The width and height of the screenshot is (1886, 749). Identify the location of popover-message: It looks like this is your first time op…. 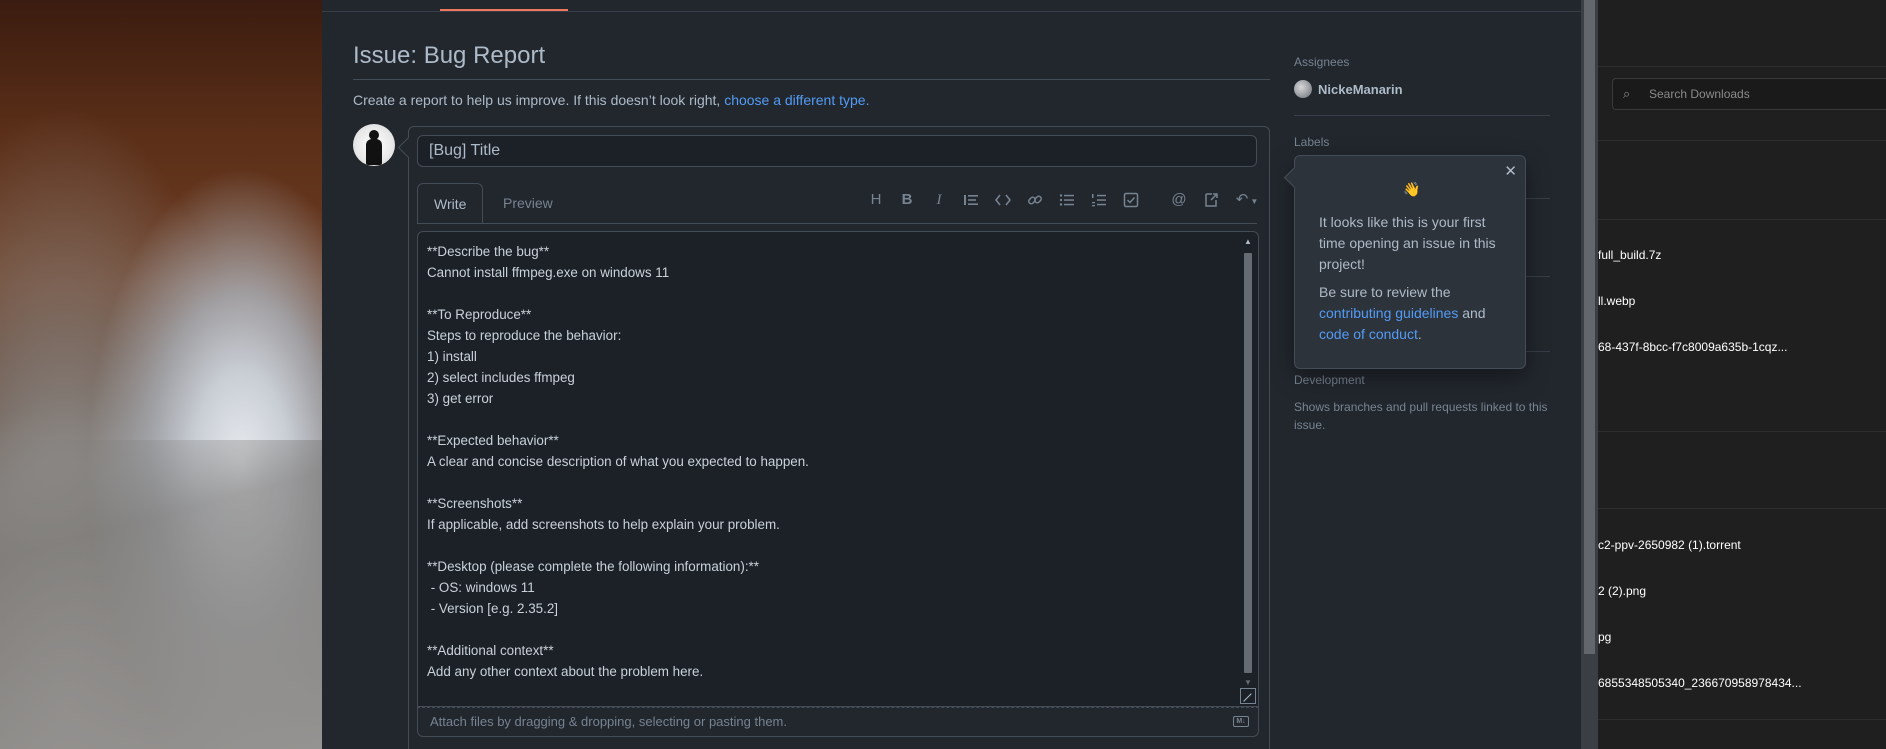
(1407, 243).